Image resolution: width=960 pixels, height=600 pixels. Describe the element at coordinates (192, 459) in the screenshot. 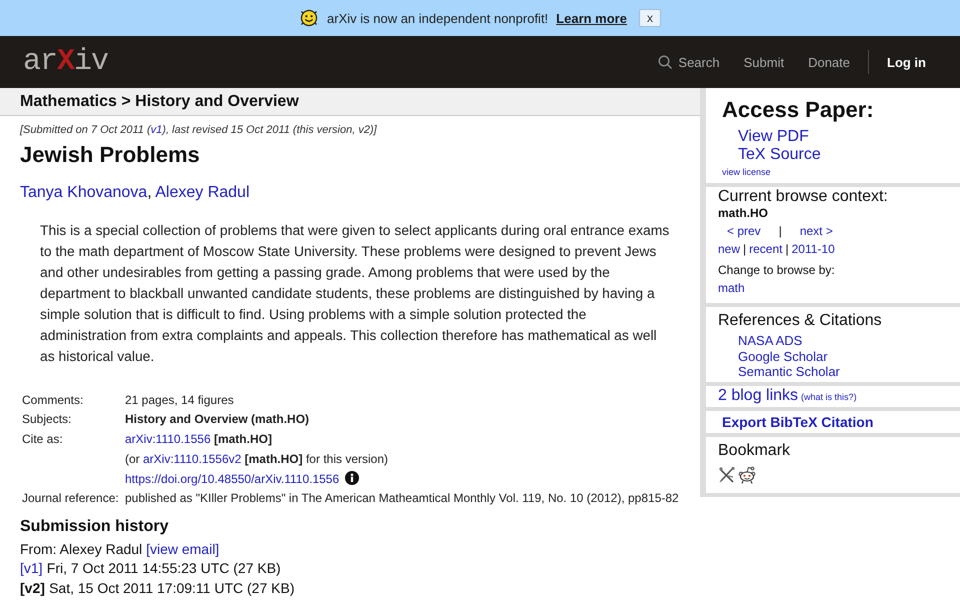

I see `citation-link: arXiv:1110.1556v2` at that location.